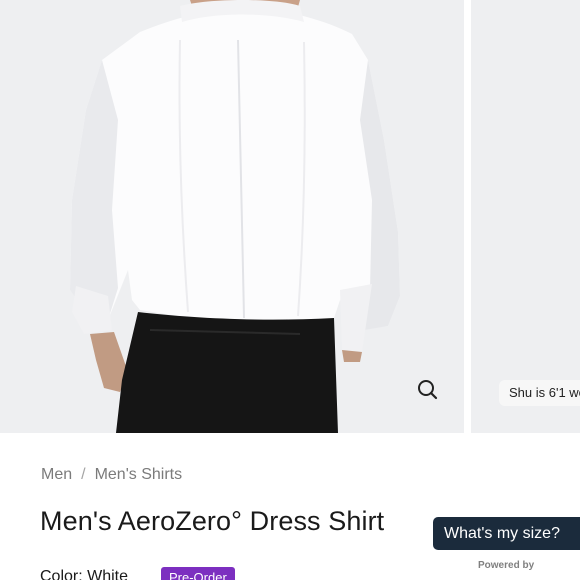  Describe the element at coordinates (139, 475) in the screenshot. I see `breadcrumb-link-mens-shirts: Men's Shirts` at that location.